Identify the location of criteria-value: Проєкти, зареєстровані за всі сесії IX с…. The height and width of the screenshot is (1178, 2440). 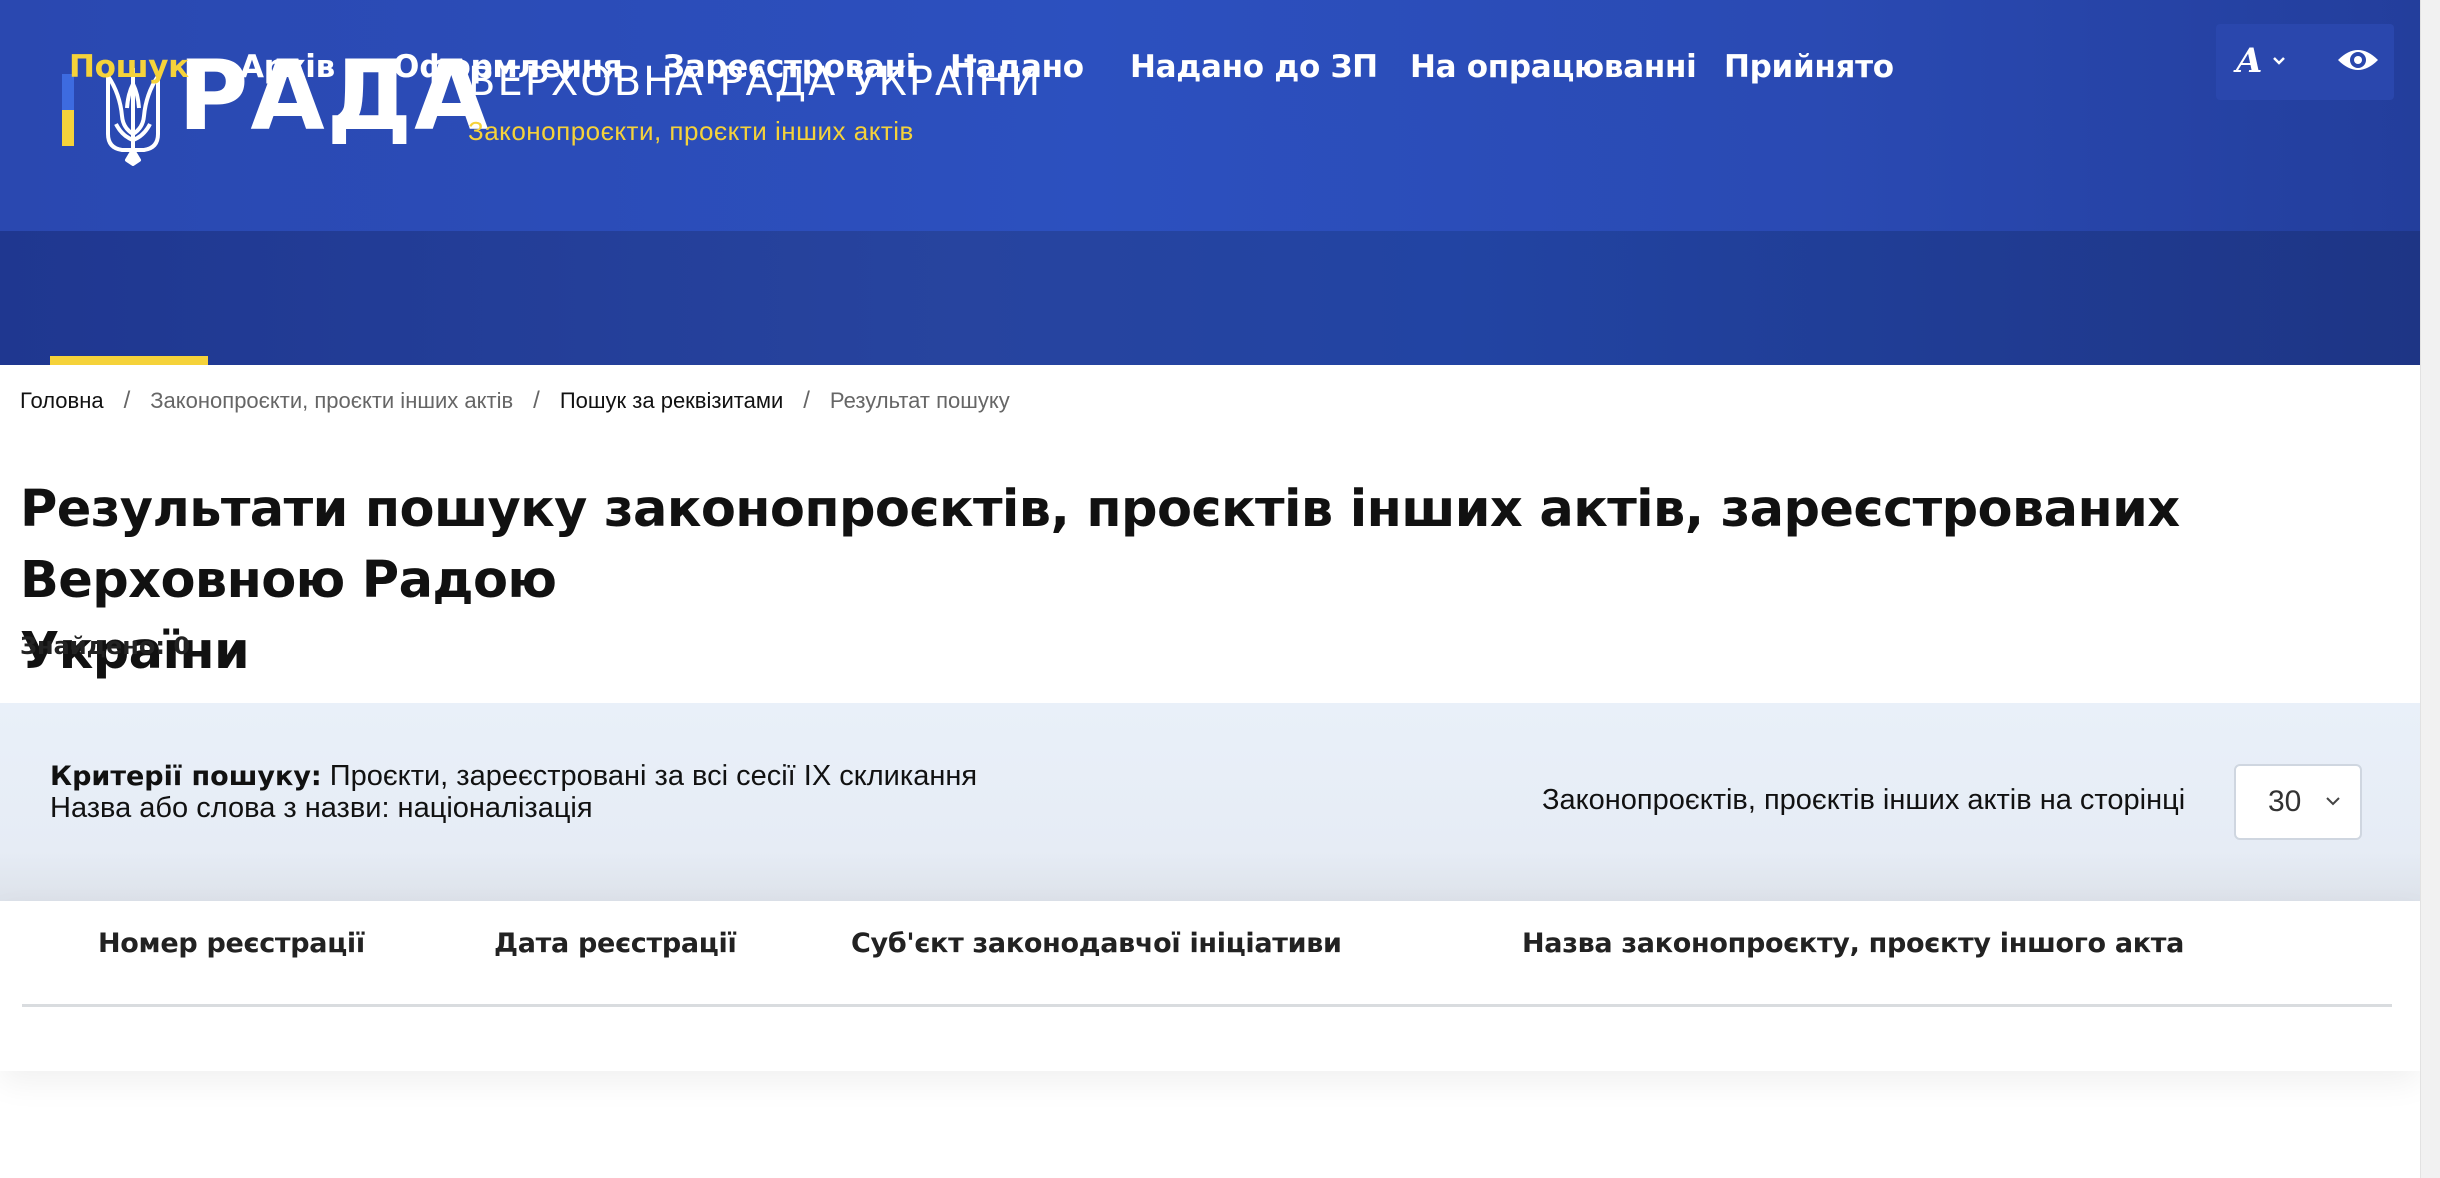
(653, 776).